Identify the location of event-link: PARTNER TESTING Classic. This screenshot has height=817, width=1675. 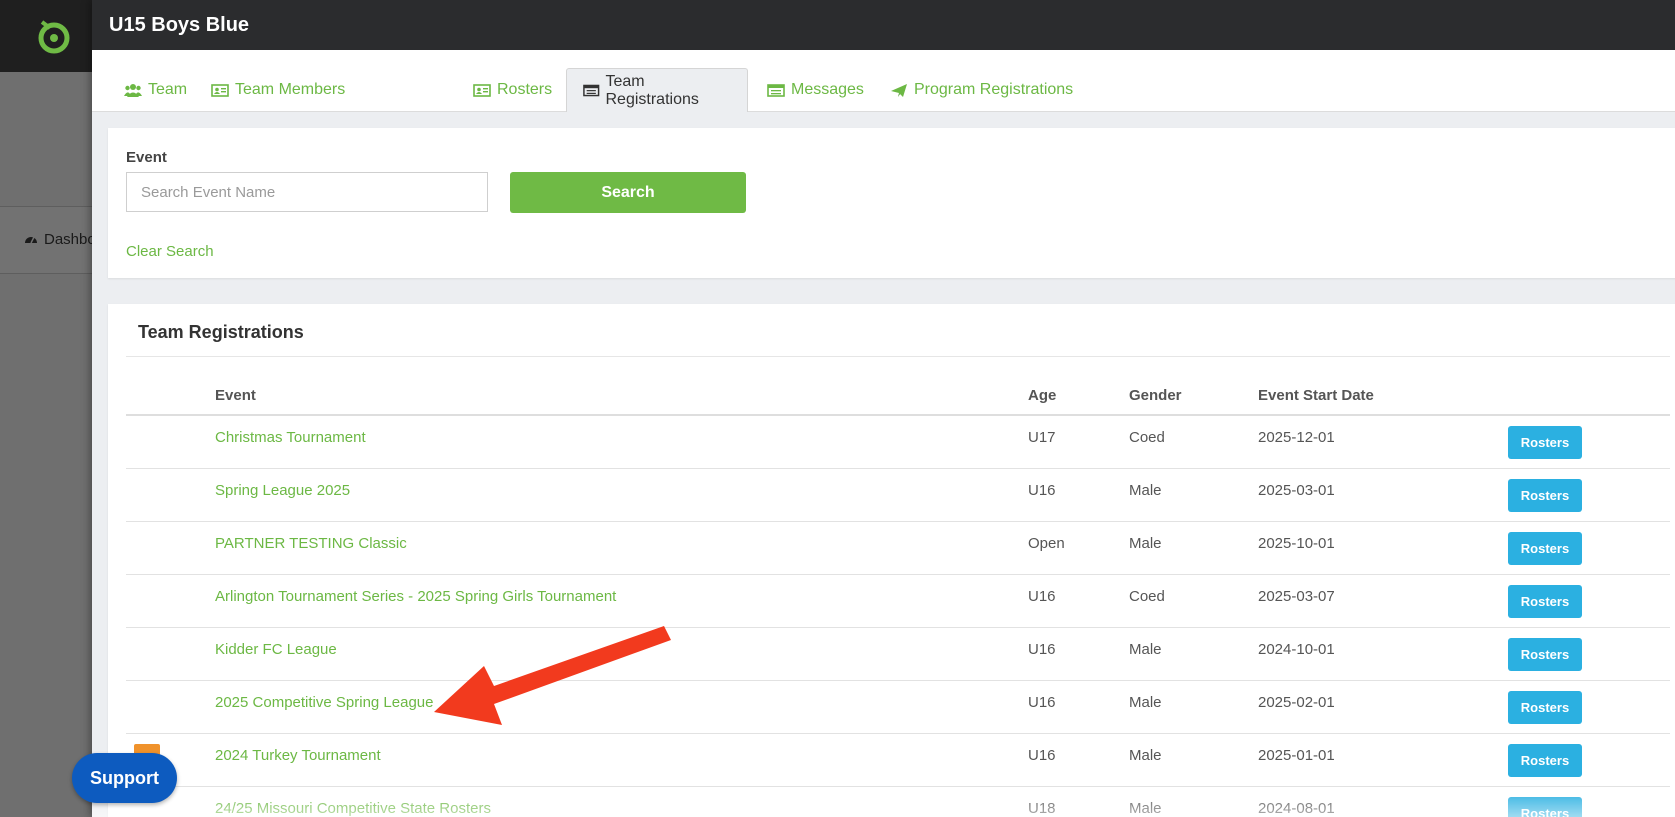
(311, 543).